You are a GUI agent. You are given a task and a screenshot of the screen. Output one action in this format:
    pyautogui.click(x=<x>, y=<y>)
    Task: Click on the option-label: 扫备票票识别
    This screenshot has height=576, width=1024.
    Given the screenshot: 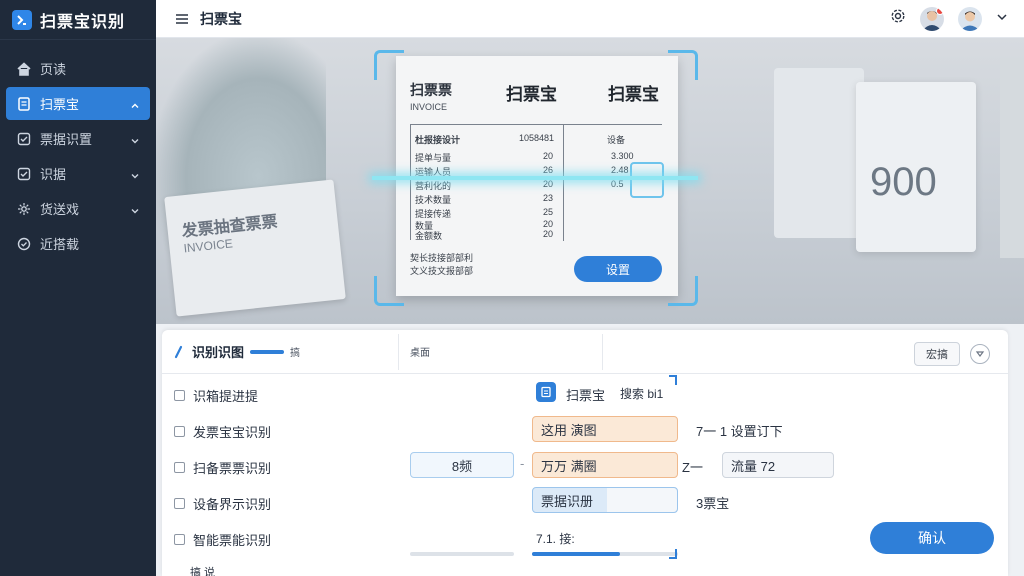 What is the action you would take?
    pyautogui.click(x=232, y=468)
    